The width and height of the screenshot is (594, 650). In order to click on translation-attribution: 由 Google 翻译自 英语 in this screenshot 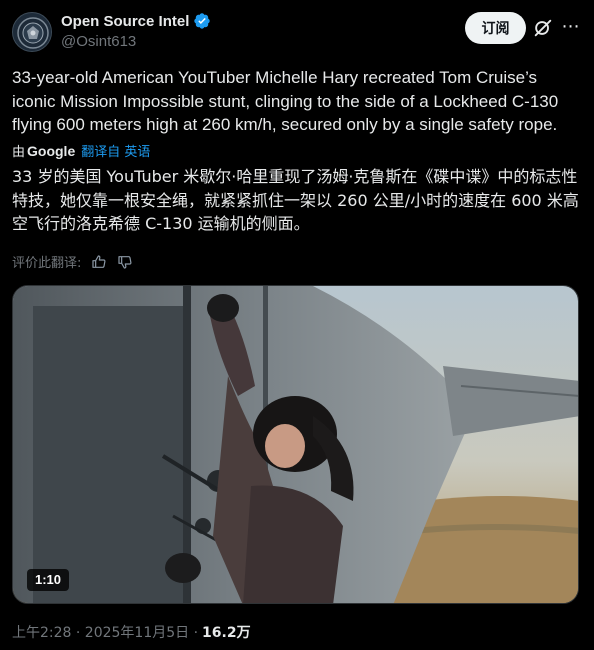, I will do `click(81, 151)`.